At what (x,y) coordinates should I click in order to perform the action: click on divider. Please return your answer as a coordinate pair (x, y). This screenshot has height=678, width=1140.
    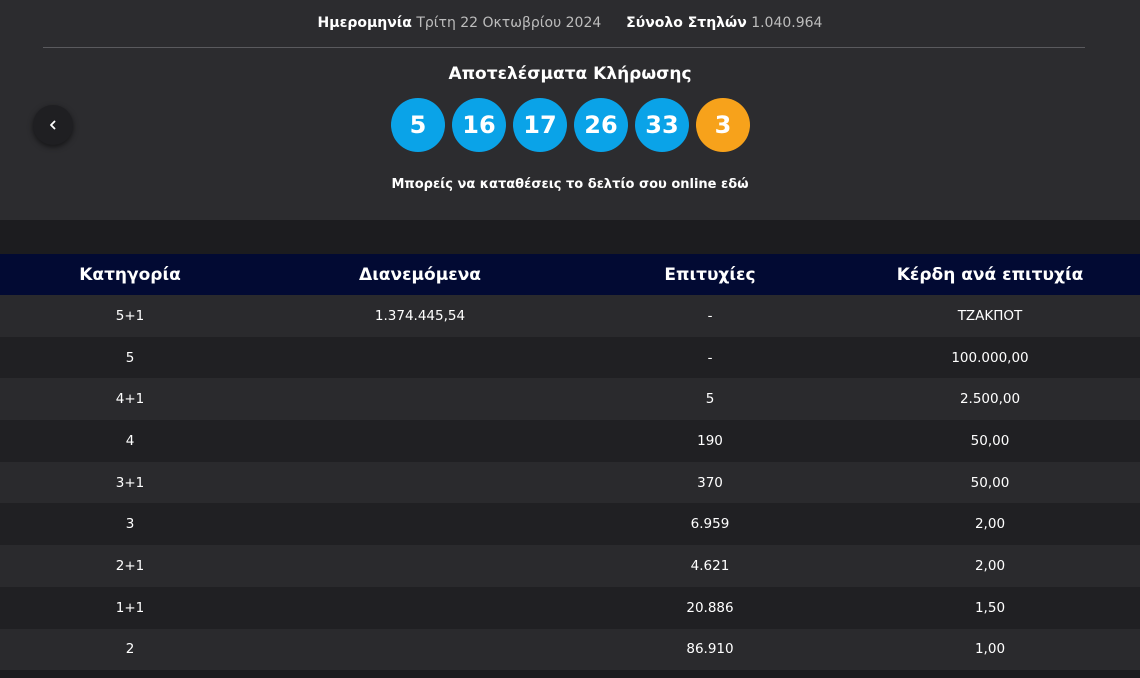
    Looking at the image, I should click on (564, 47).